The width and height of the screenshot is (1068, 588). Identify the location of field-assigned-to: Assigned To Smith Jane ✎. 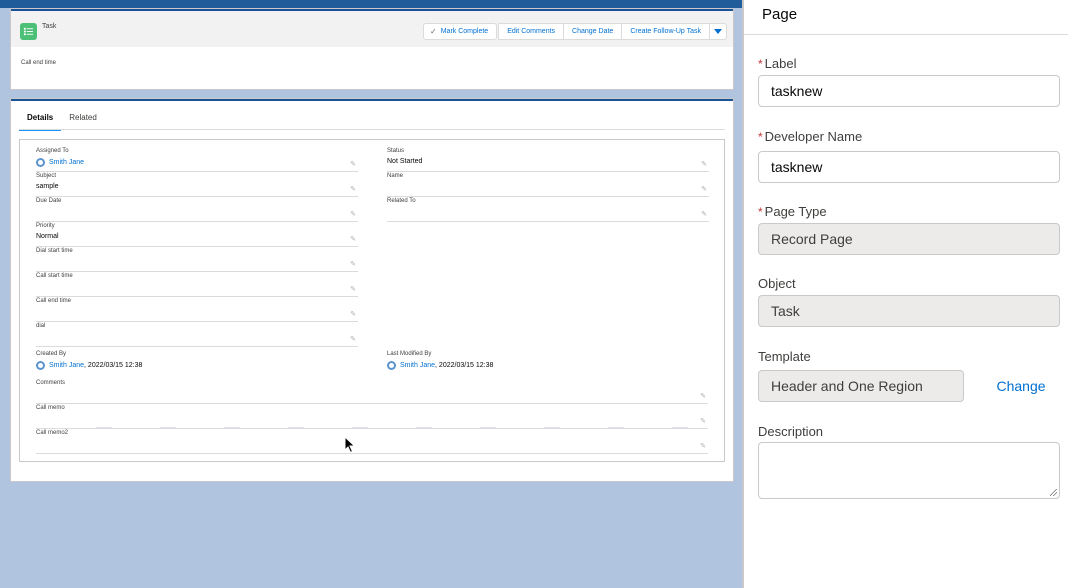
(197, 160).